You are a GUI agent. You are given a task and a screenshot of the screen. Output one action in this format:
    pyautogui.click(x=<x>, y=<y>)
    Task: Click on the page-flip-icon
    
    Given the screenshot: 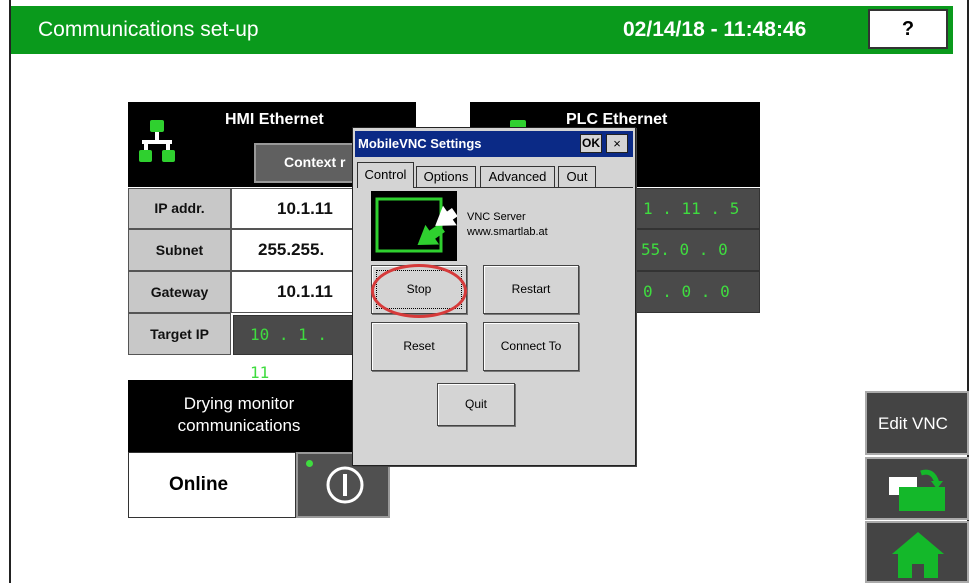 What is the action you would take?
    pyautogui.click(x=917, y=490)
    